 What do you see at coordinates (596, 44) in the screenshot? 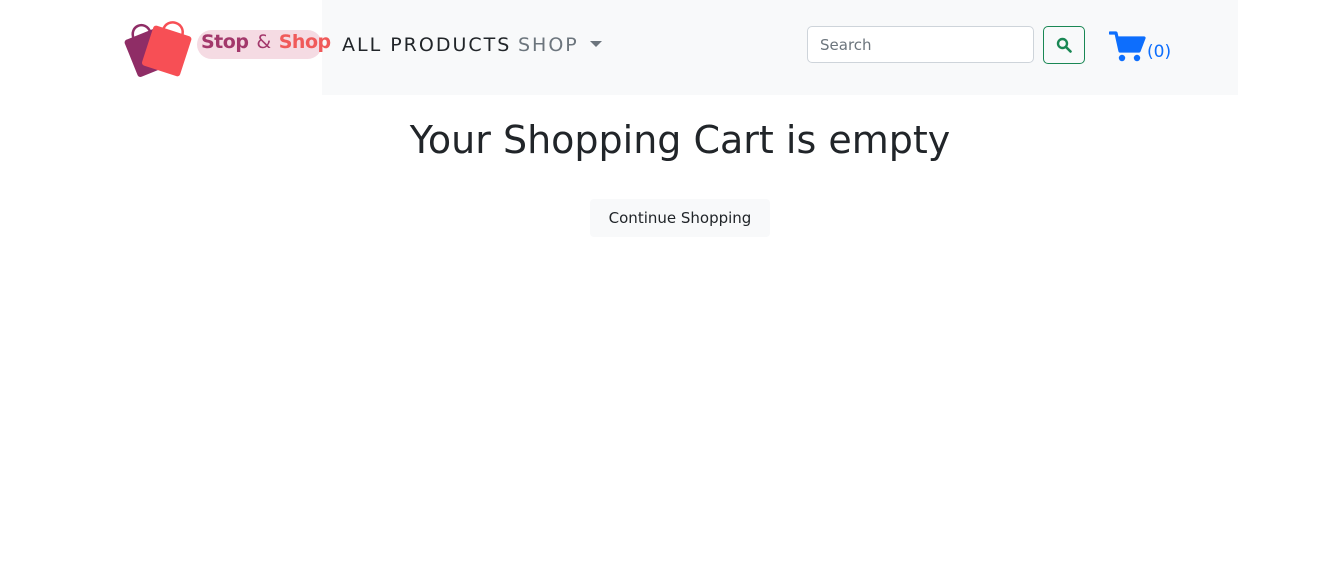
I see `chevron-down-icon` at bounding box center [596, 44].